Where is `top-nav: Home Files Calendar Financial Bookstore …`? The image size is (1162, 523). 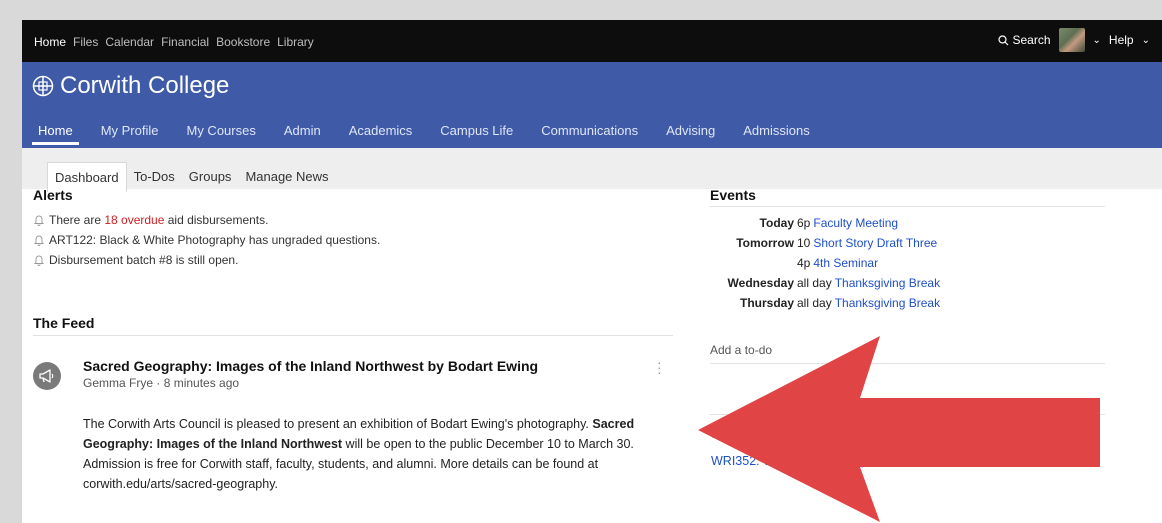 top-nav: Home Files Calendar Financial Bookstore … is located at coordinates (174, 42).